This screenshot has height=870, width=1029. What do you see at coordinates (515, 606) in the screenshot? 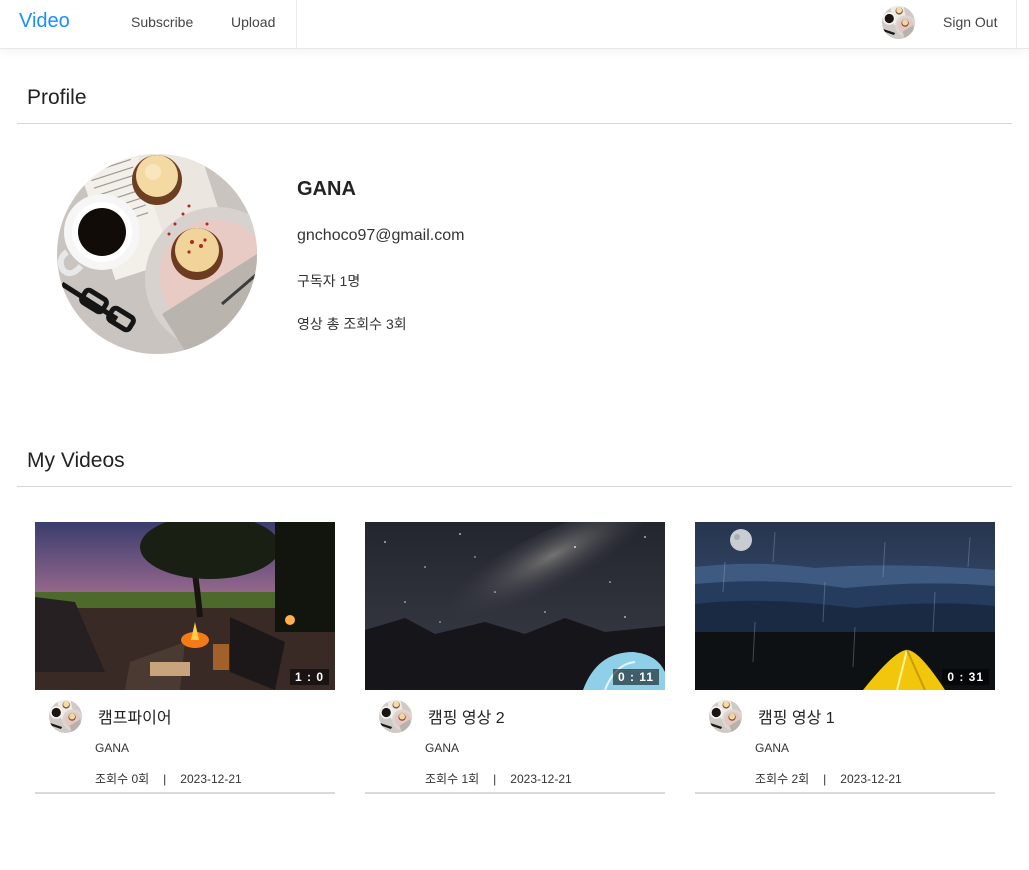
I see `video-thumbnail-milky-way: 0 : 11` at bounding box center [515, 606].